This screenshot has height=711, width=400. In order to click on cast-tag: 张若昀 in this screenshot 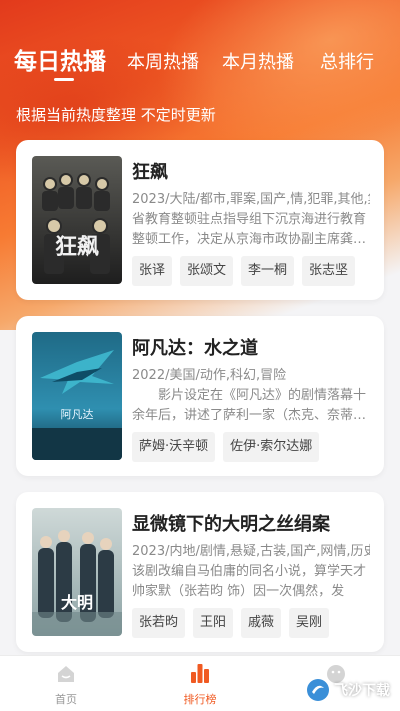, I will do `click(159, 623)`.